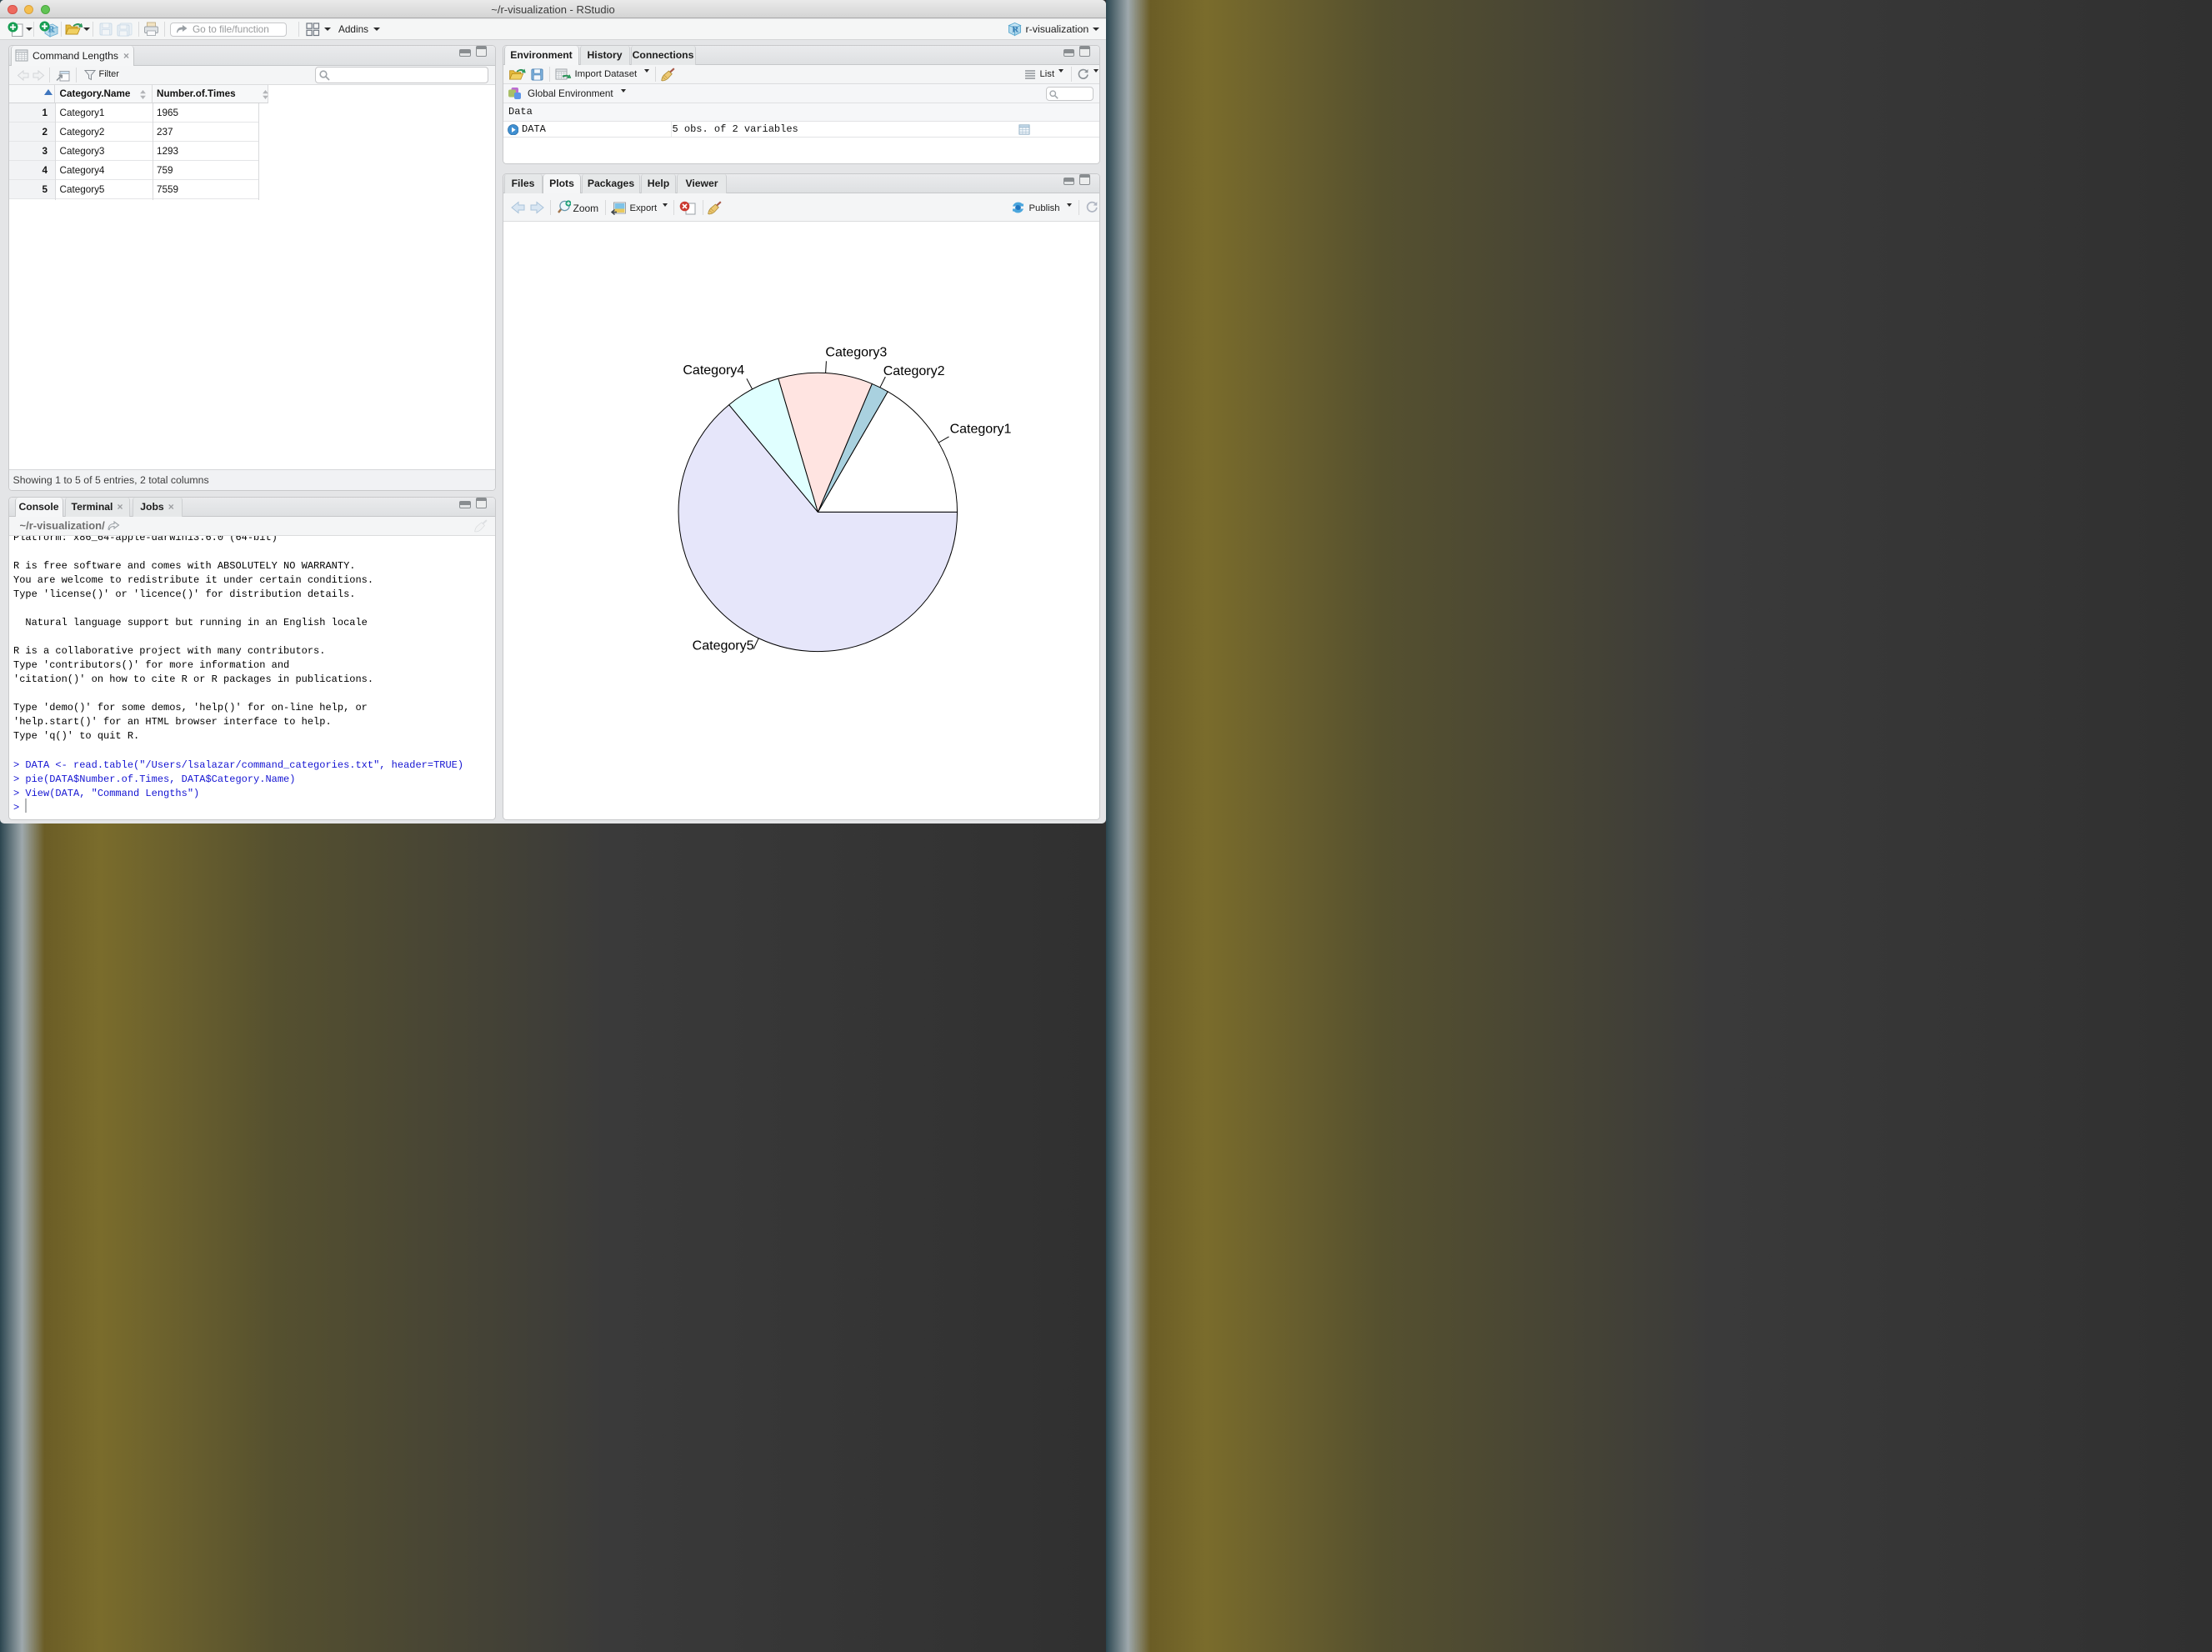  What do you see at coordinates (1015, 30) in the screenshot?
I see `svg-text: R` at bounding box center [1015, 30].